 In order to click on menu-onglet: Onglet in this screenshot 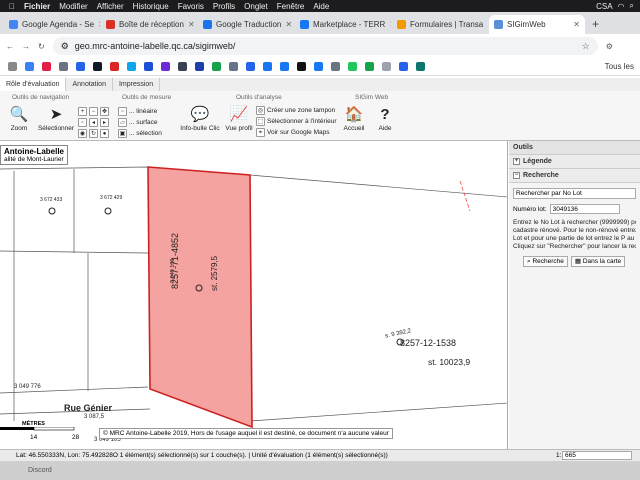, I will do `click(256, 6)`.